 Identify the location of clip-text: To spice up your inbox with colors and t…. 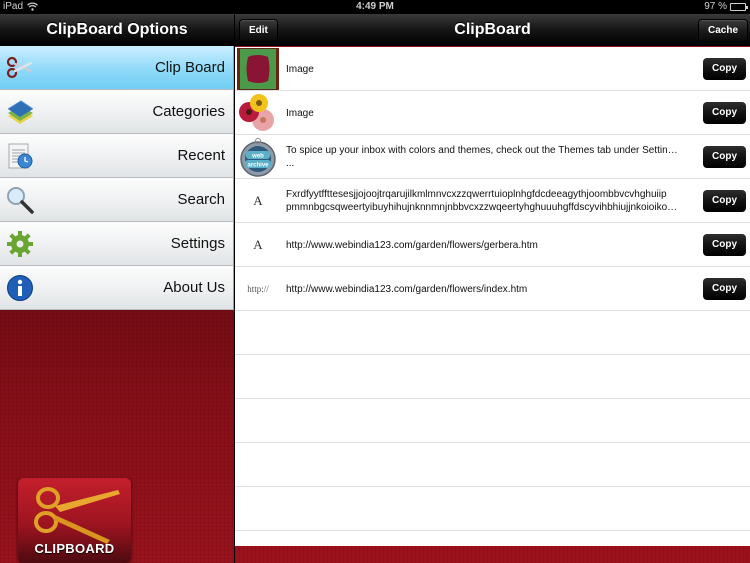
(483, 157).